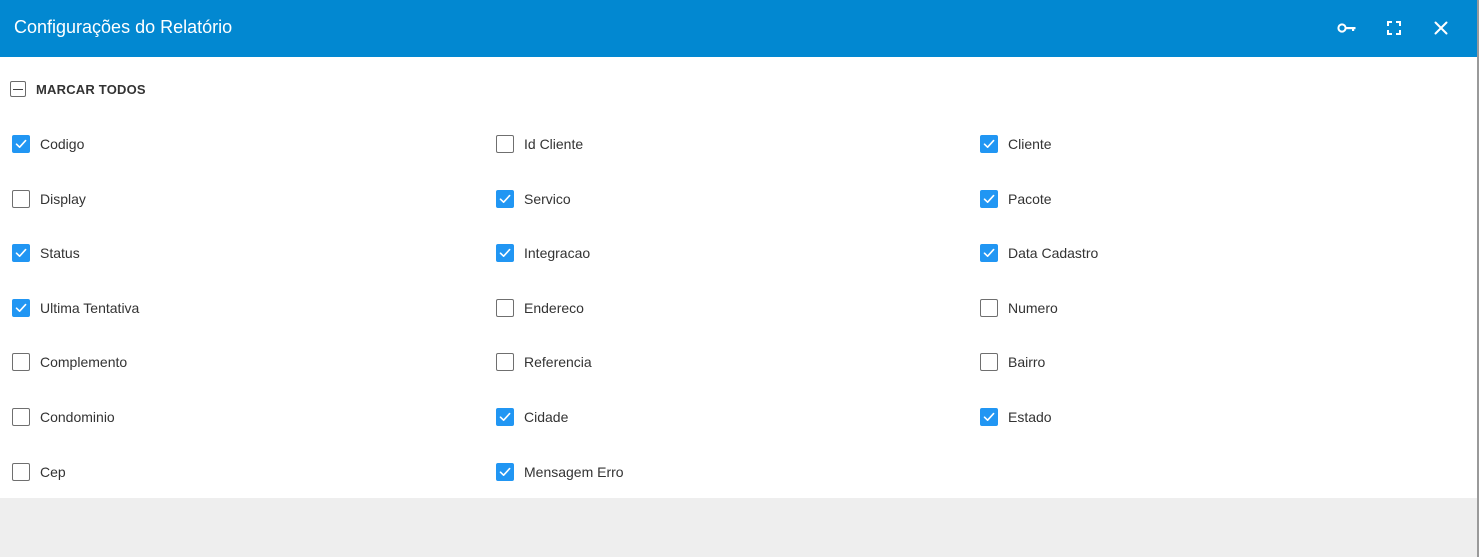  What do you see at coordinates (1222, 144) in the screenshot?
I see `field-checkbox-item: Cliente` at bounding box center [1222, 144].